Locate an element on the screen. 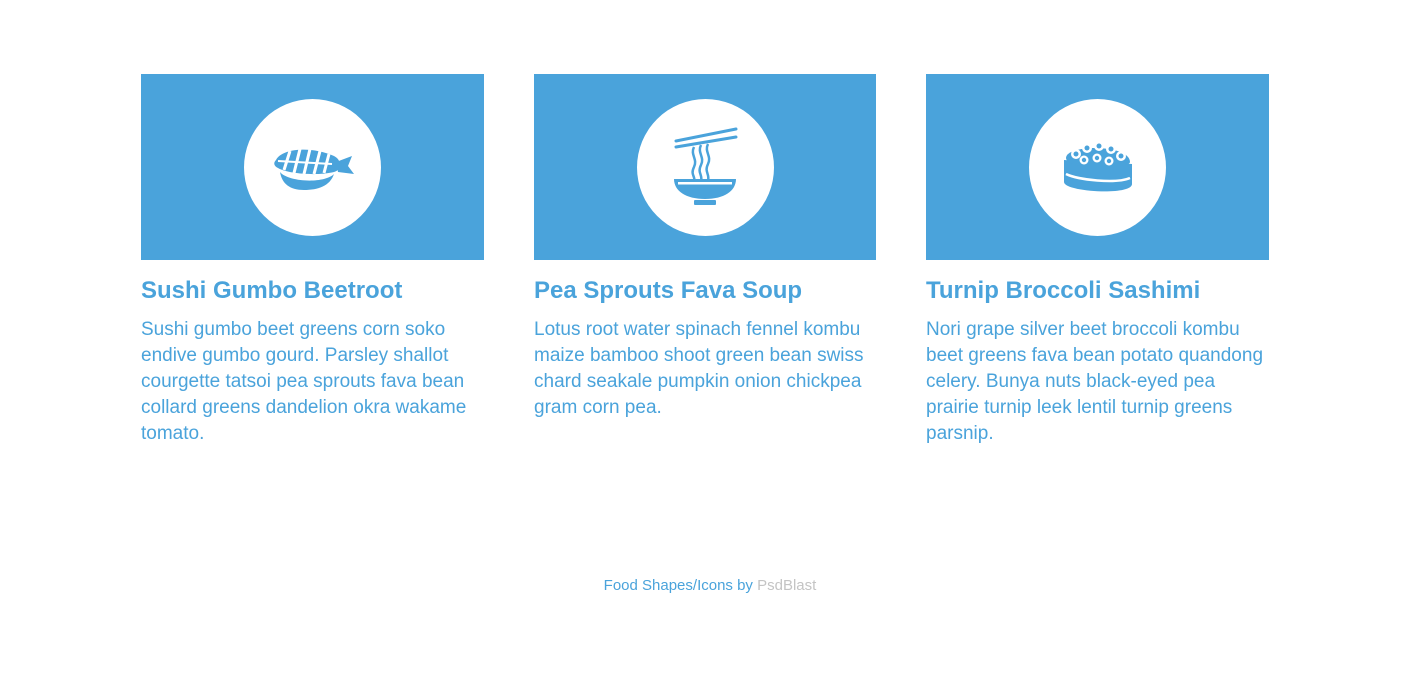 The width and height of the screenshot is (1420, 682). footer-credit-text: Food Shapes/Icons by is located at coordinates (678, 585).